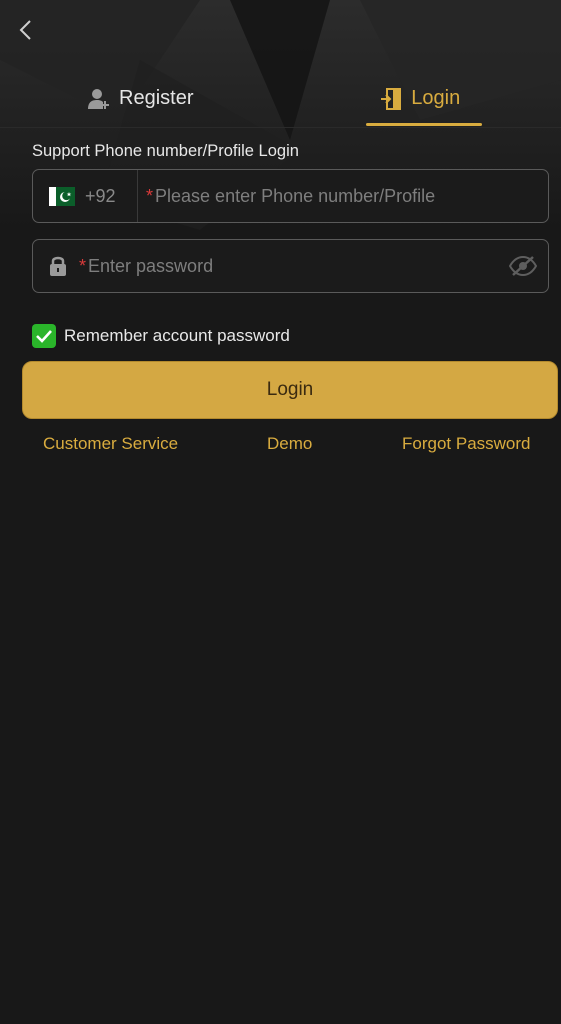 The width and height of the screenshot is (561, 1024). I want to click on user-plus-icon, so click(98, 98).